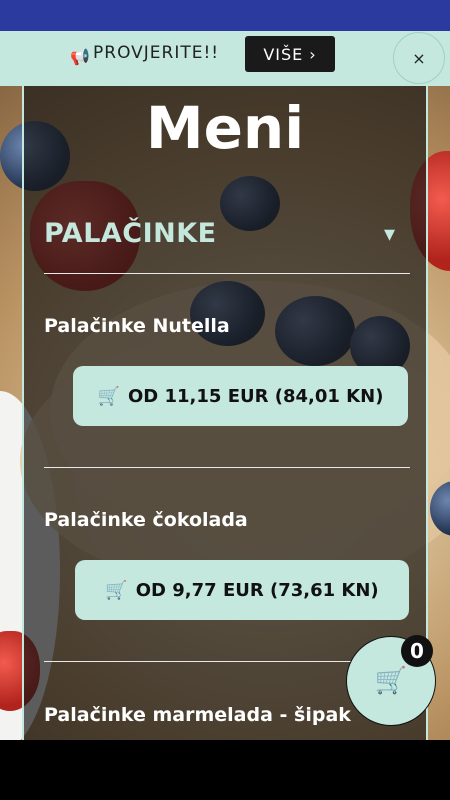  Describe the element at coordinates (225, 15) in the screenshot. I see `status-bar` at that location.